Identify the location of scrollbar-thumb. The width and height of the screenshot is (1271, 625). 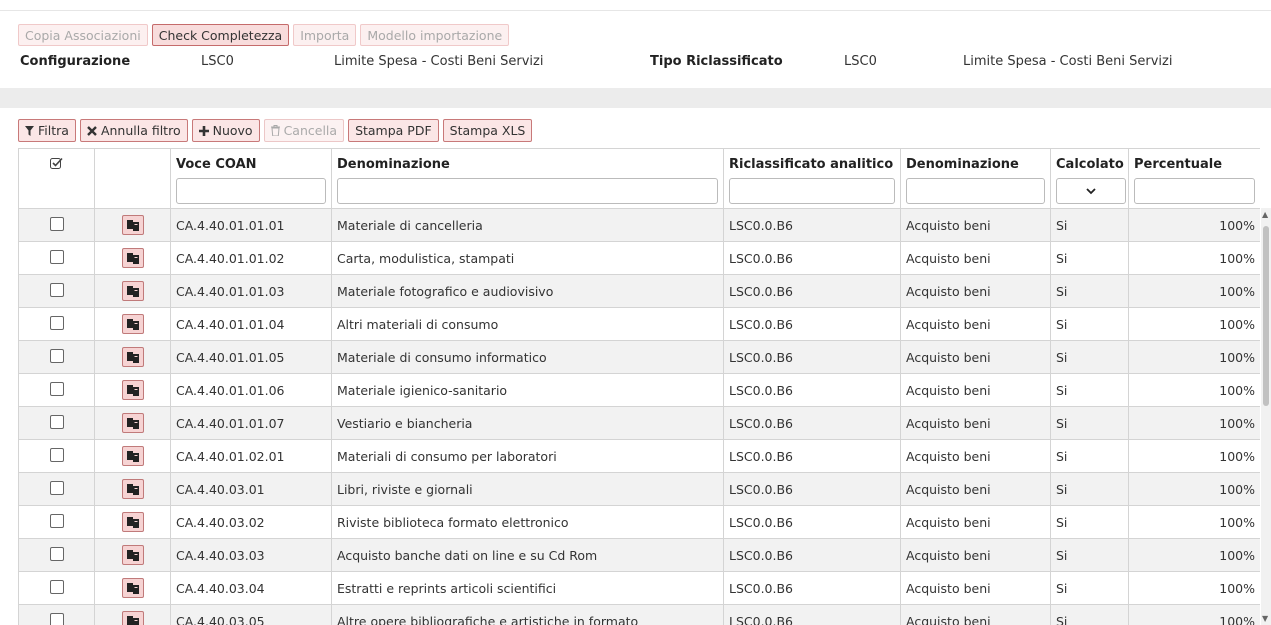
(1266, 316).